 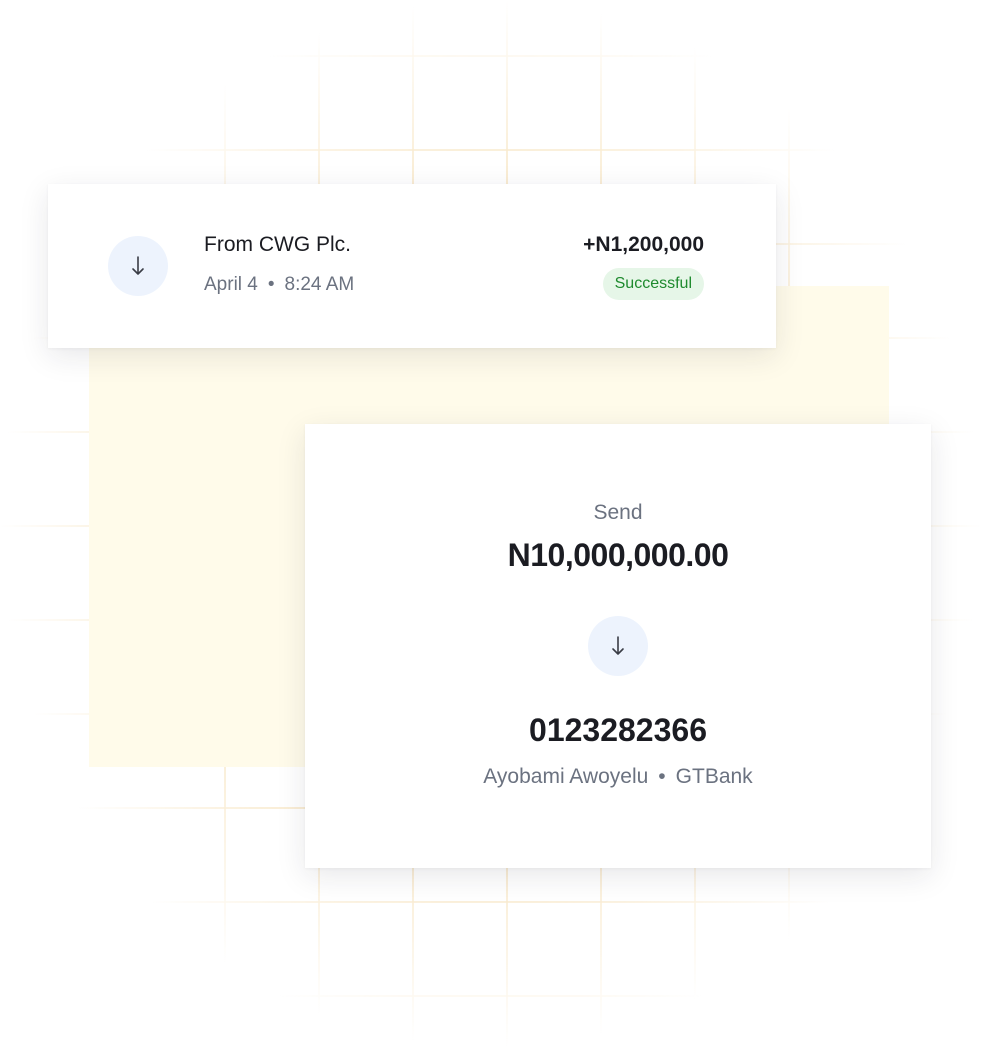 I want to click on transaction-title: From CWG Plc., so click(x=277, y=244).